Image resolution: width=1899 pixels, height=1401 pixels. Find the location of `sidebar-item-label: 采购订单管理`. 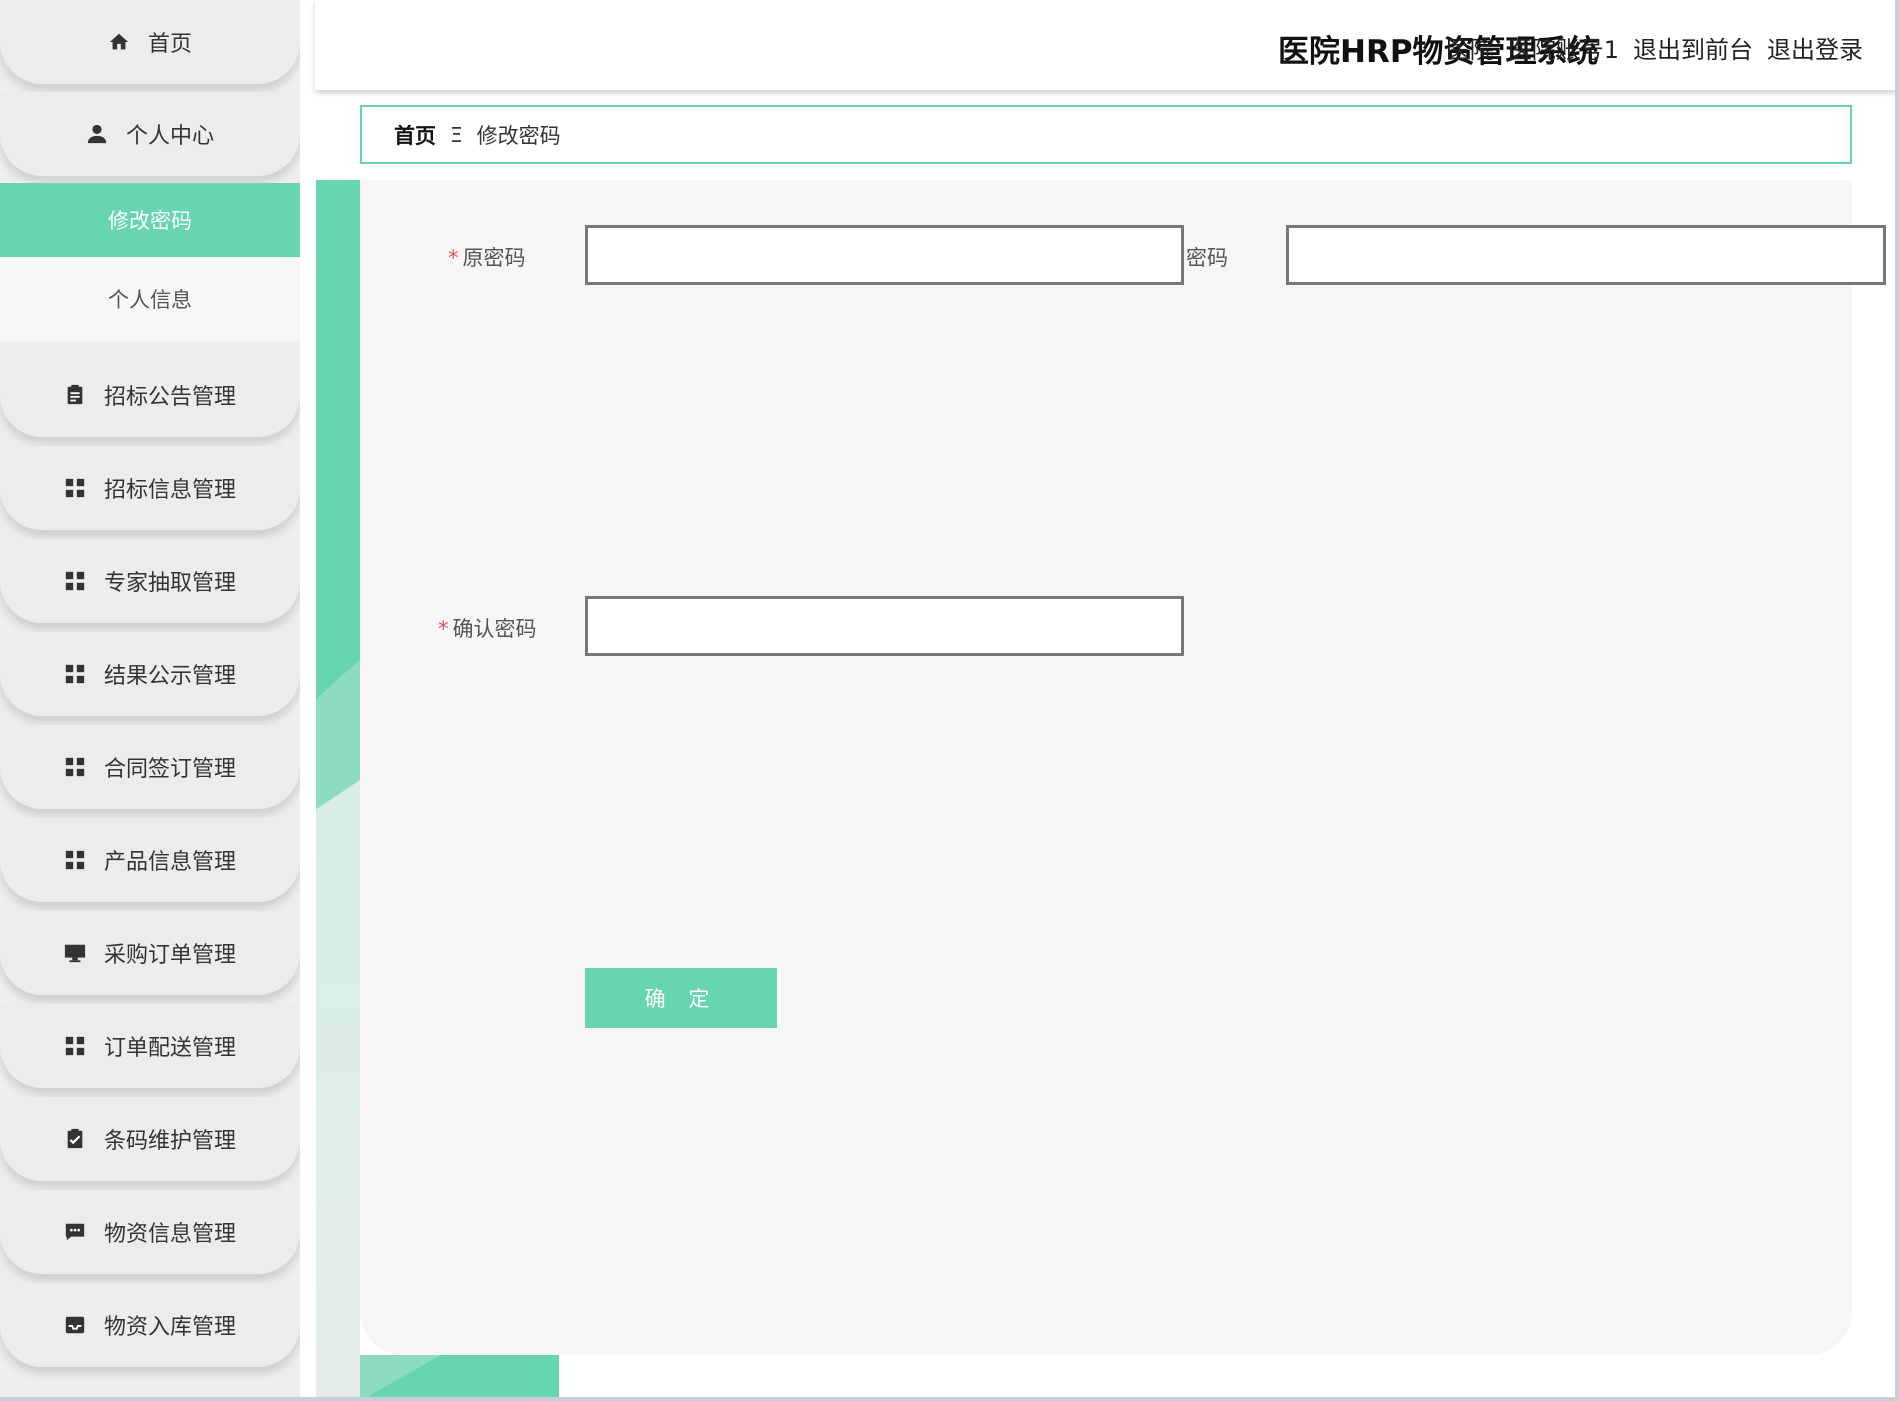

sidebar-item-label: 采购订单管理 is located at coordinates (169, 955).